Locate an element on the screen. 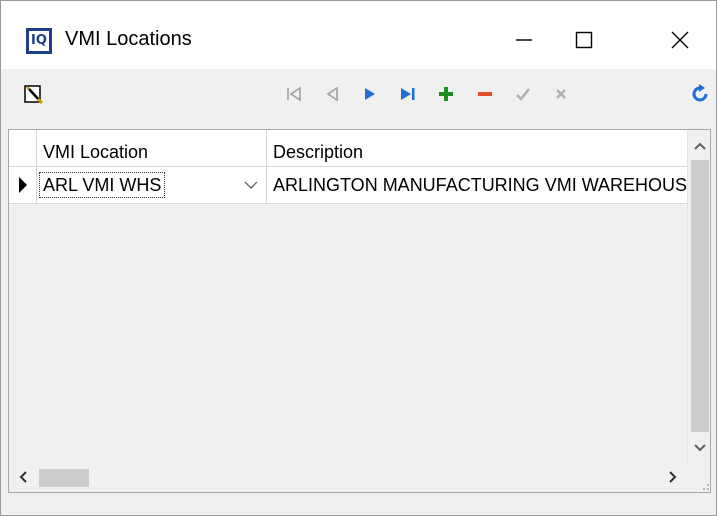 The image size is (717, 516). next-record-button is located at coordinates (370, 94).